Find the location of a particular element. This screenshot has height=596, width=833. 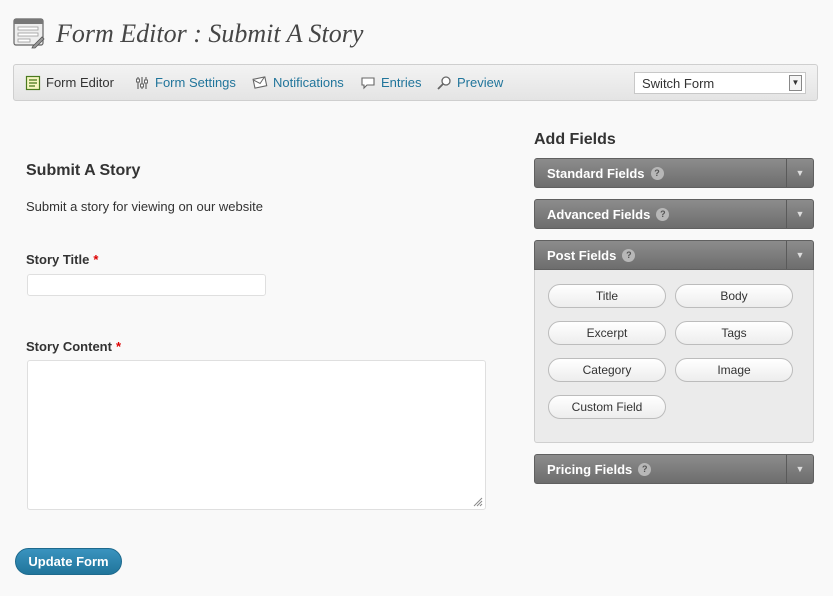

add-category-field-button: Category is located at coordinates (607, 370).